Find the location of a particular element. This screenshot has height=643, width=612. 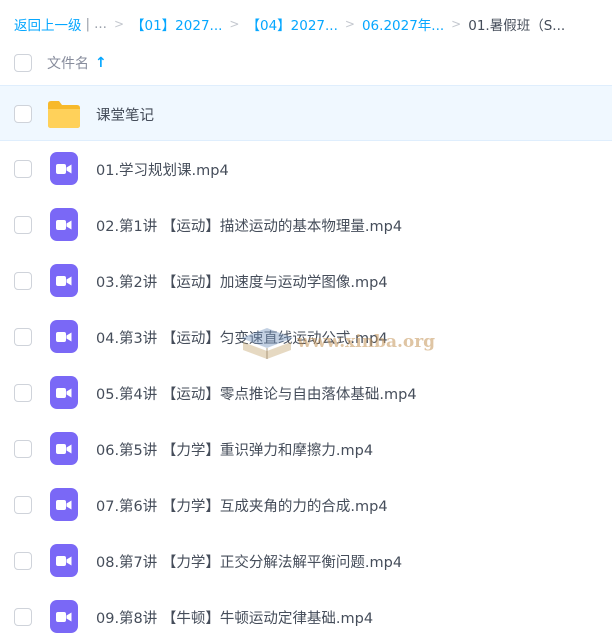

file-row: 02.第1讲 【运动】描述运动的基本物理量.mp4 is located at coordinates (306, 225).